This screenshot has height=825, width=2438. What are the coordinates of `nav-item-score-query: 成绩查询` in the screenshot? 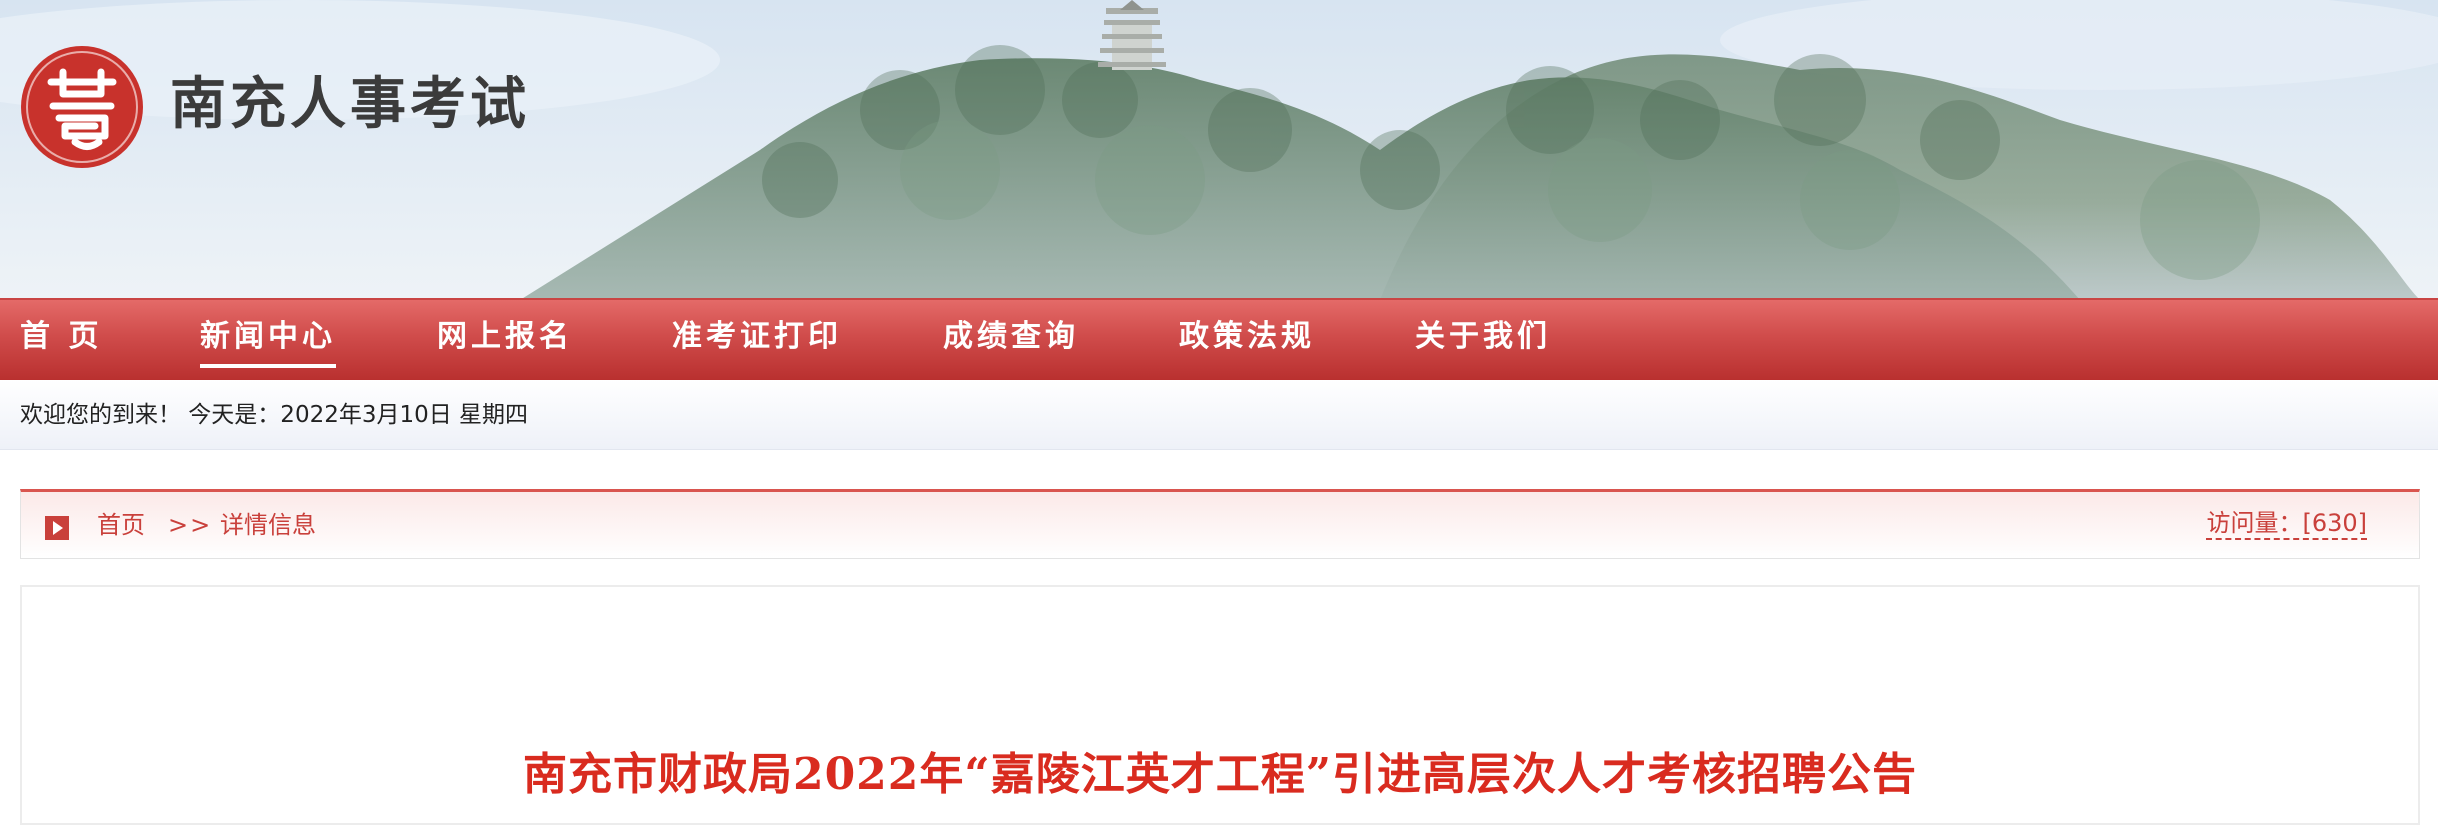 It's located at (1011, 340).